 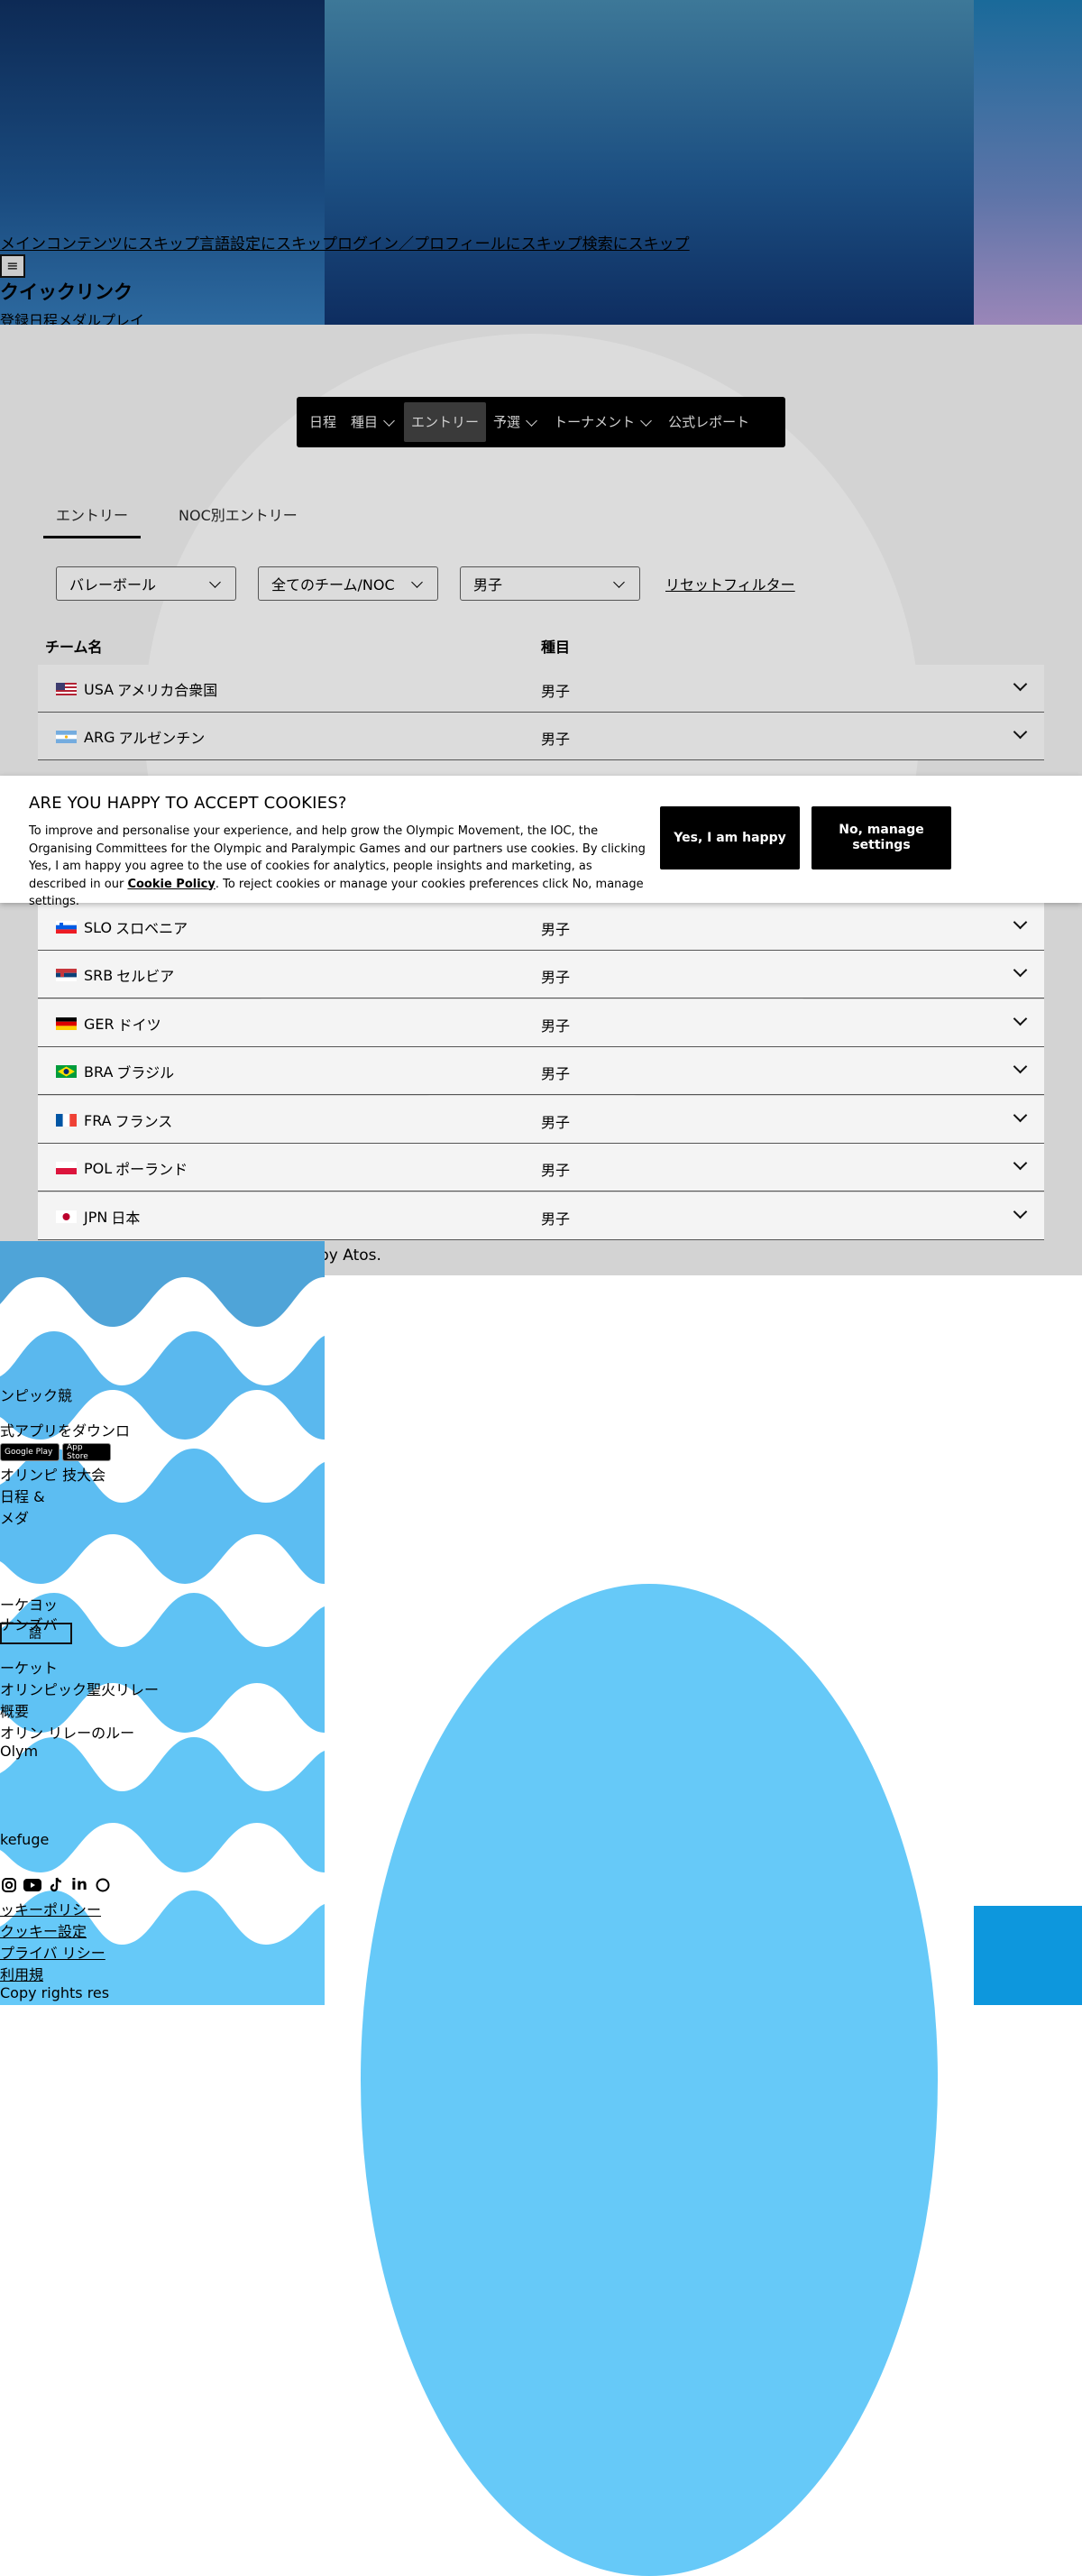 I want to click on app-store-label: App Store, so click(x=77, y=1452).